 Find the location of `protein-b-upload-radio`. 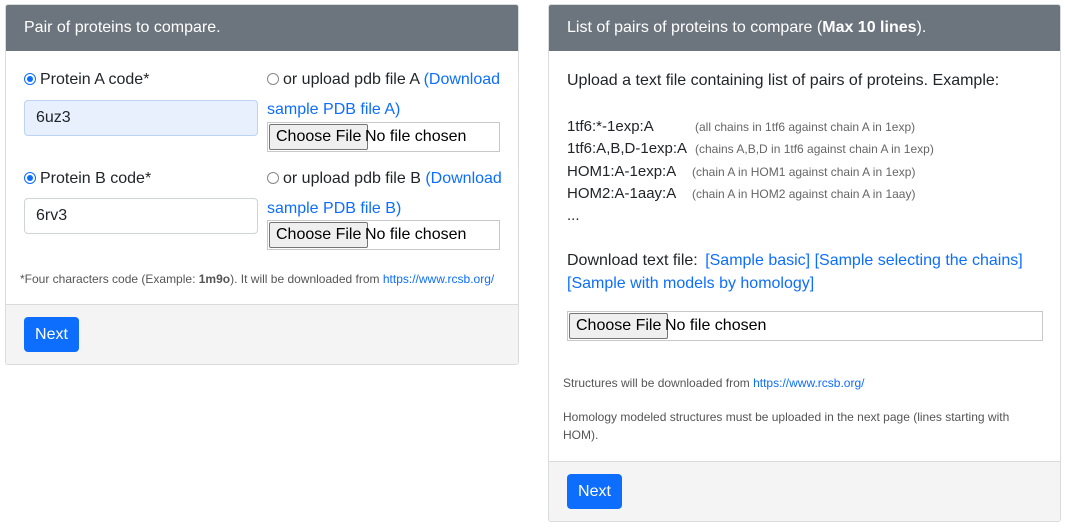

protein-b-upload-radio is located at coordinates (273, 178).